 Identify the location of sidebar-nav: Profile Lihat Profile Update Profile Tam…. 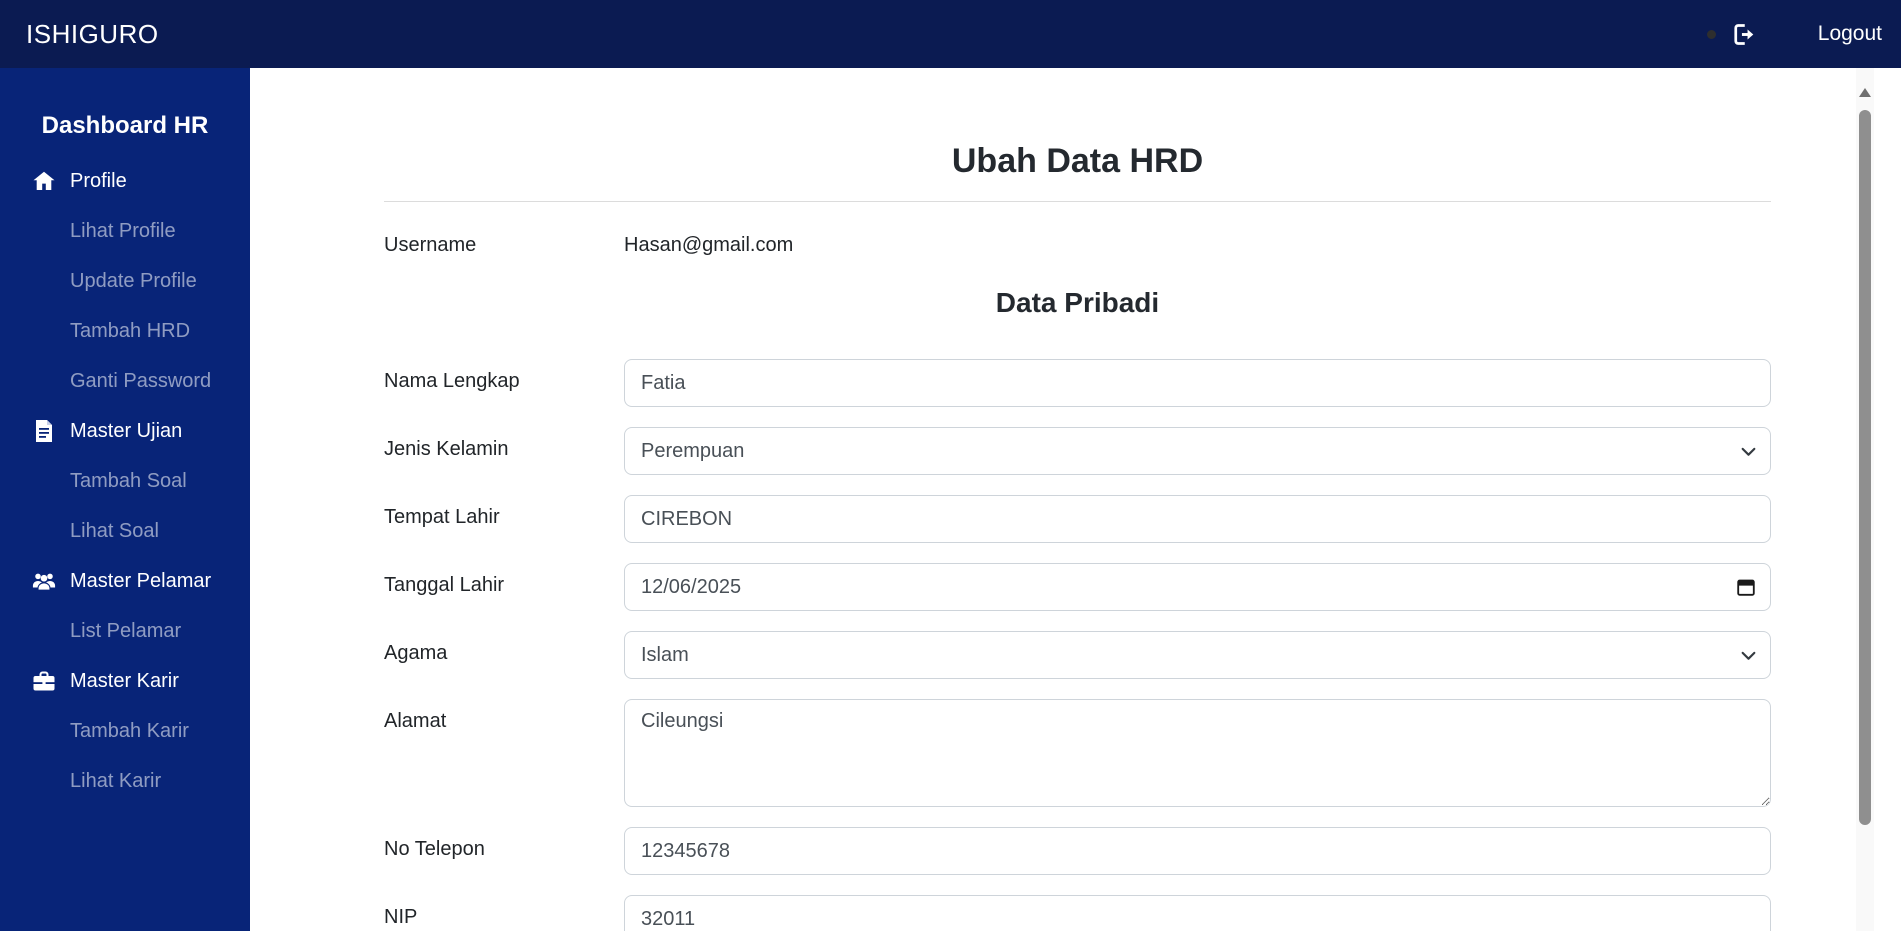
(125, 481).